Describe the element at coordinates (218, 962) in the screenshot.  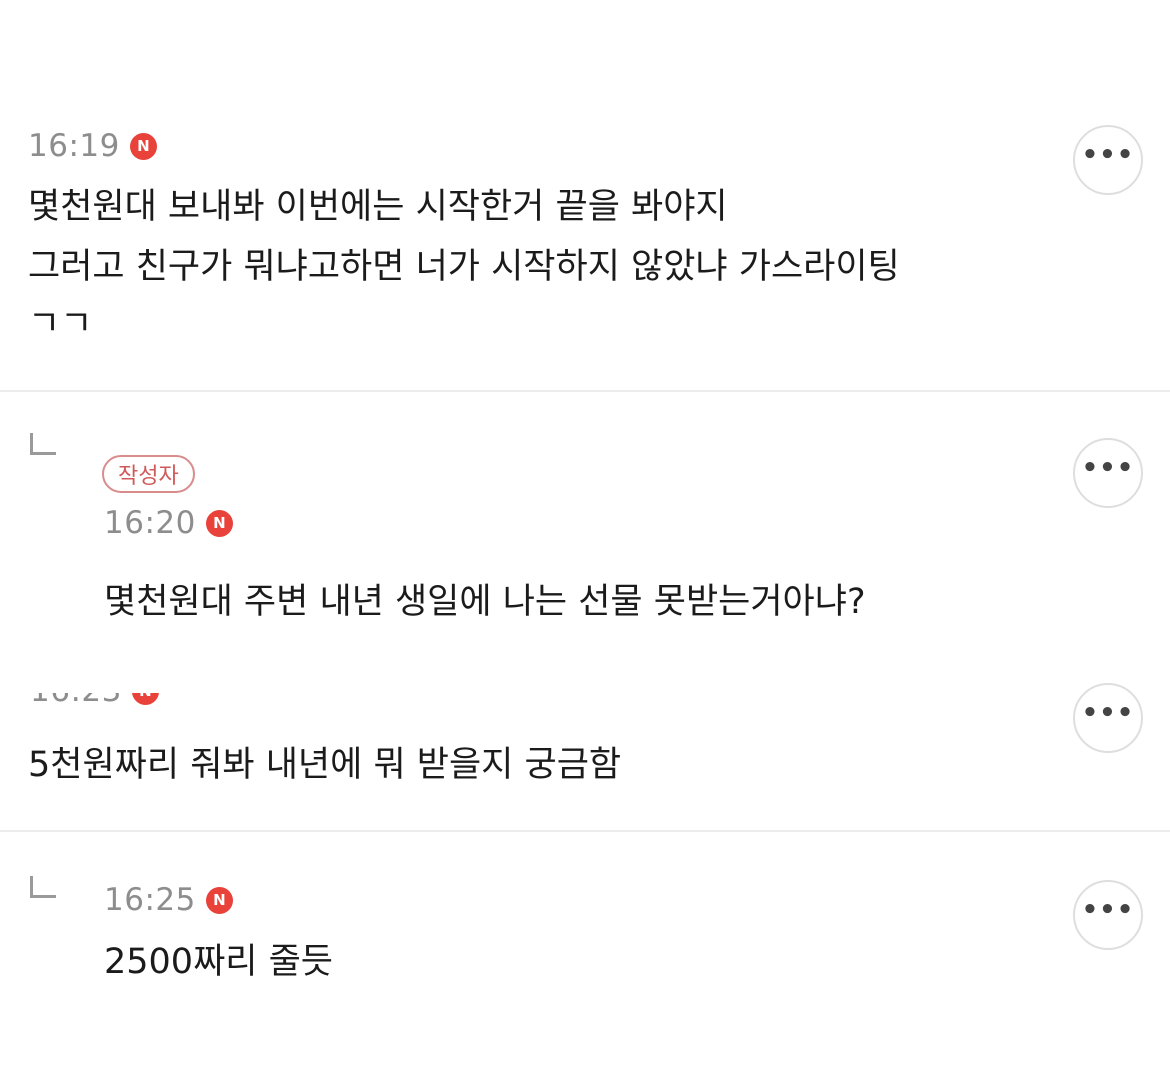
I see `comment-text: 2500짜리 줄듯` at that location.